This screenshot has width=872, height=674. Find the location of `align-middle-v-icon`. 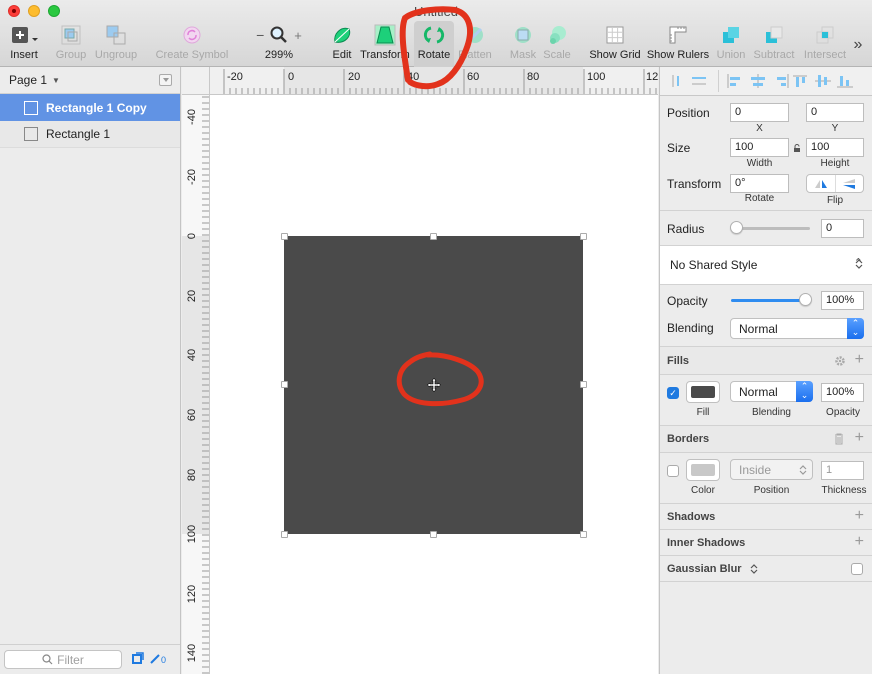

align-middle-v-icon is located at coordinates (824, 81).